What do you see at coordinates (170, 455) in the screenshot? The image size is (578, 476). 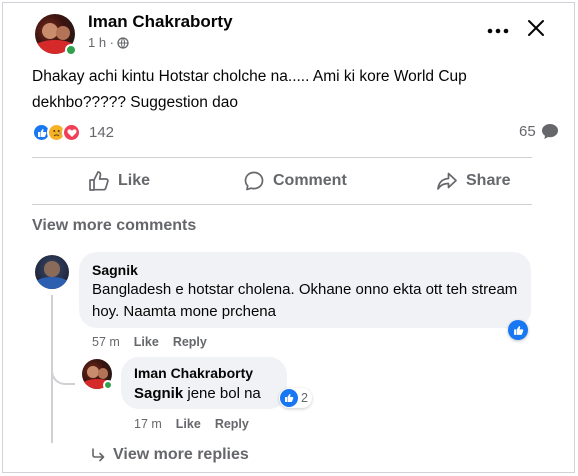 I see `view-more-replies-link: View more replies` at bounding box center [170, 455].